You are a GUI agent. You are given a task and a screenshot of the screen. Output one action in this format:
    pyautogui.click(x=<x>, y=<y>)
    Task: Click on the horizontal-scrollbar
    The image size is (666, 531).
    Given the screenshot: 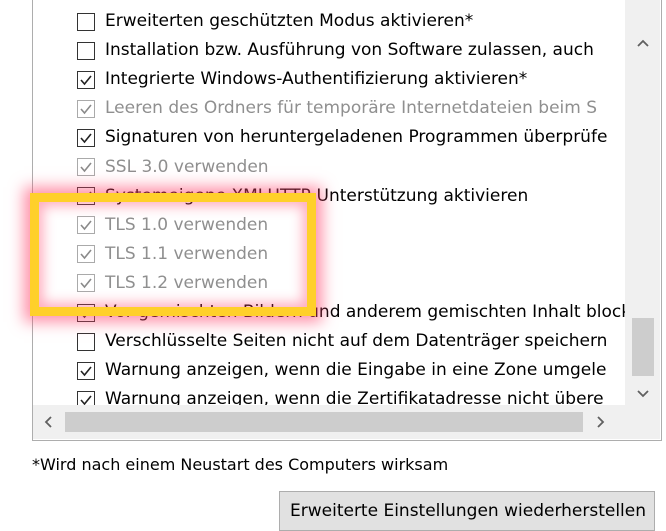 What is the action you would take?
    pyautogui.click(x=346, y=422)
    